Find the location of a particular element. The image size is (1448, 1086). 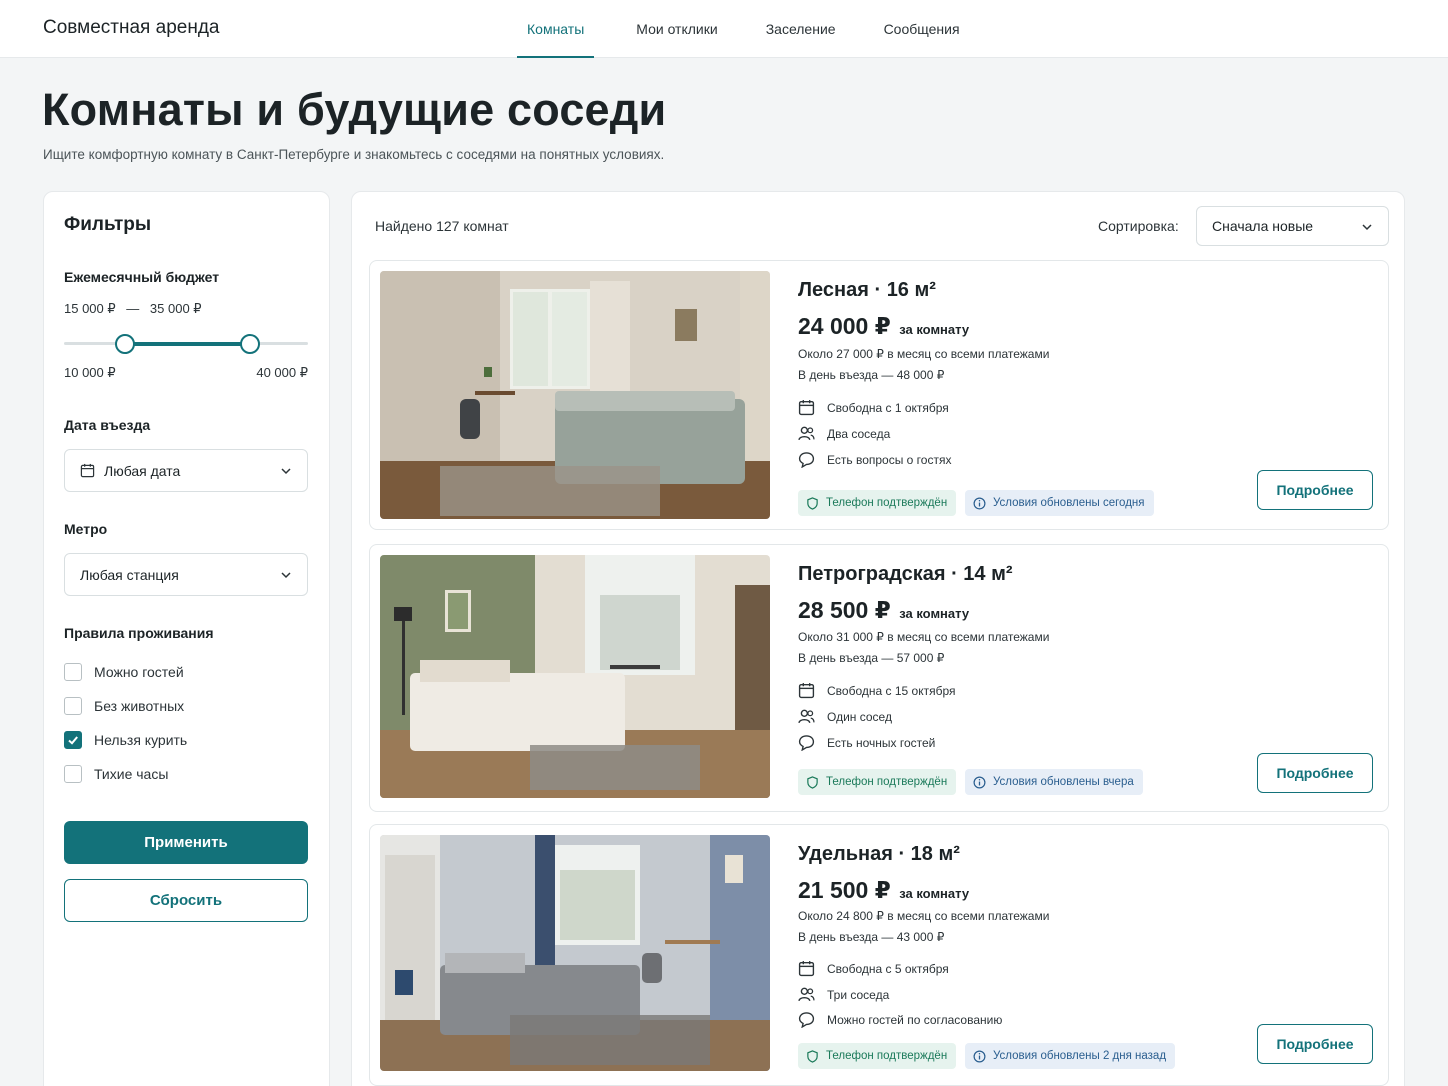

listing-available-text: Свободна с 15 октября is located at coordinates (891, 690).